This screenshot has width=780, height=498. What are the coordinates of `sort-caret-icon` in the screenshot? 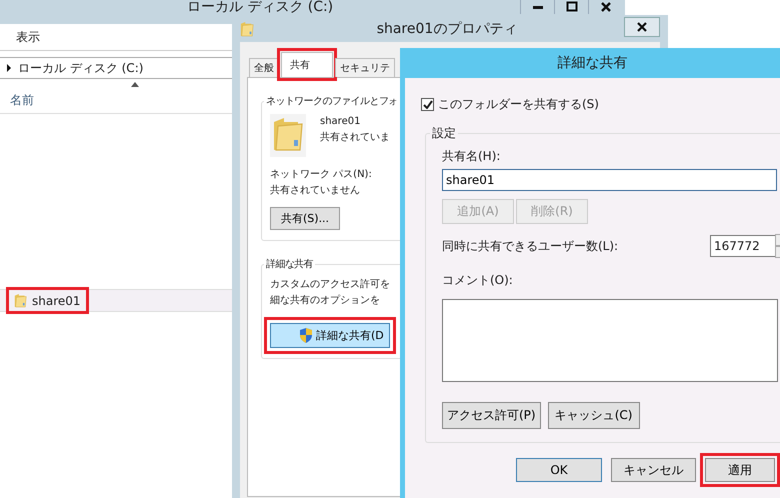 It's located at (135, 84).